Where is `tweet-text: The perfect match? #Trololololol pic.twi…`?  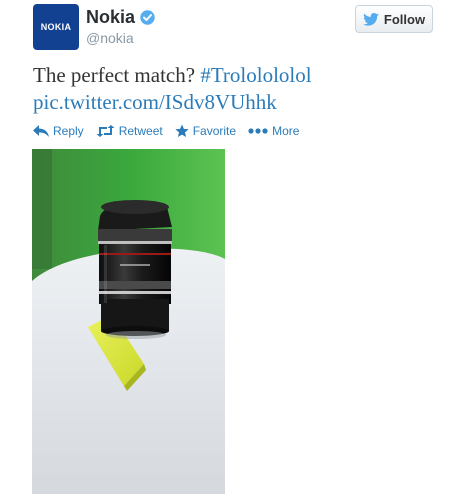
tweet-text: The perfect match? #Trololololol pic.twi… is located at coordinates (233, 89).